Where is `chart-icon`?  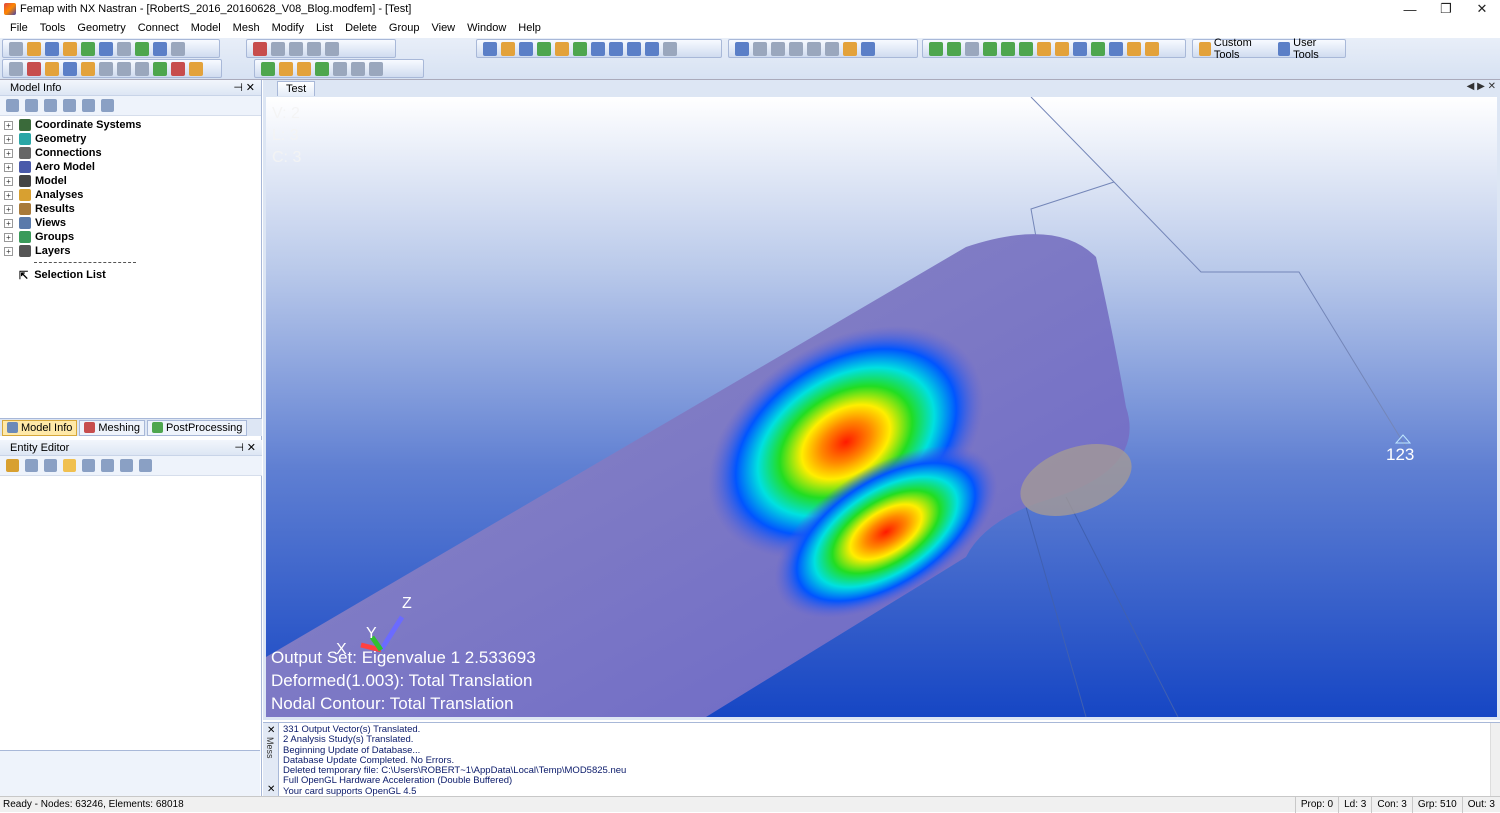 chart-icon is located at coordinates (868, 48).